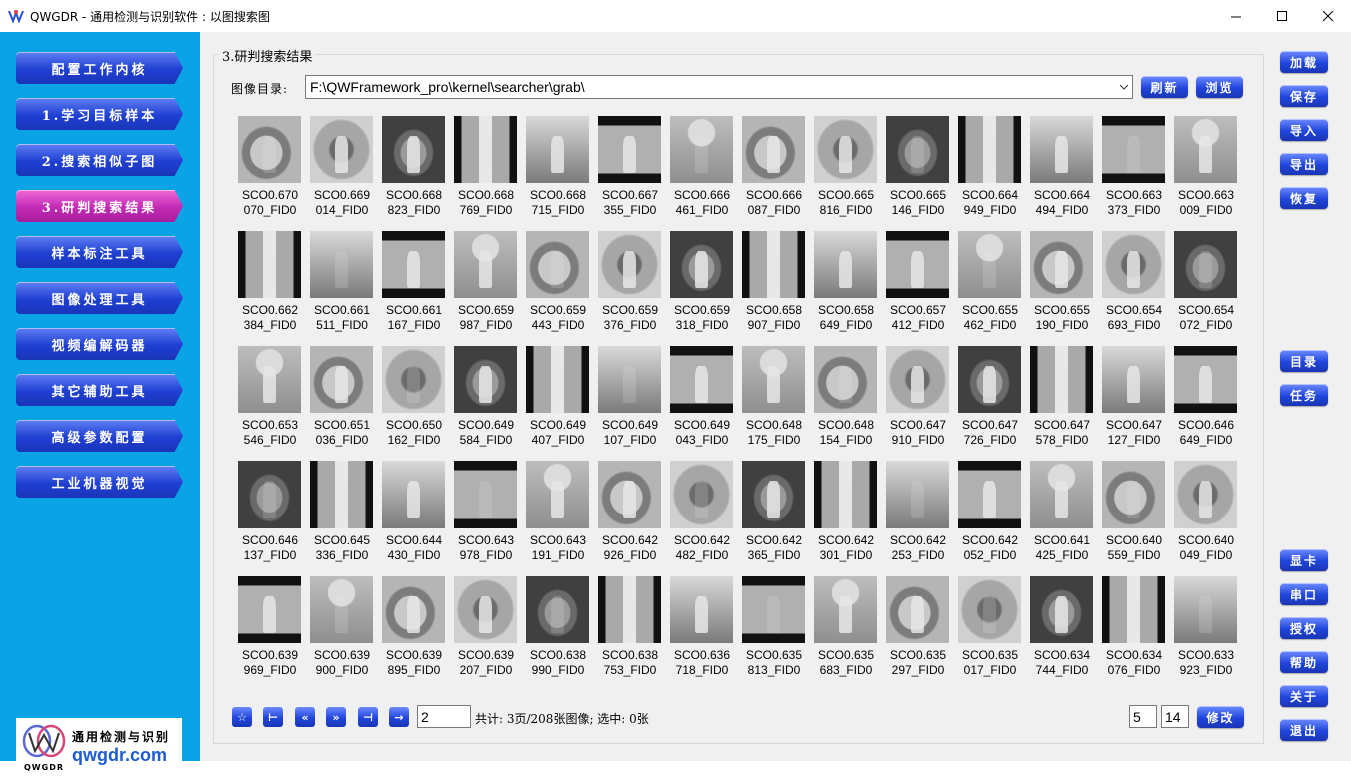  I want to click on result-item: SCO0.658 649_FID0, so click(846, 285).